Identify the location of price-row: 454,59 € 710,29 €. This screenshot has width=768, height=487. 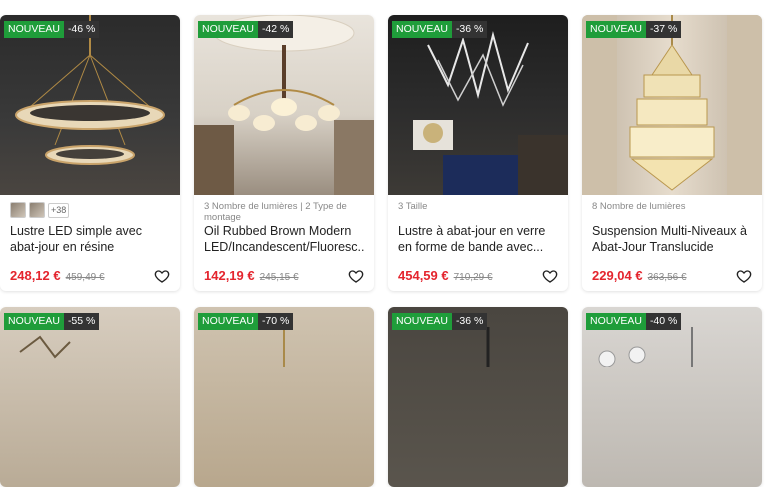
(478, 275).